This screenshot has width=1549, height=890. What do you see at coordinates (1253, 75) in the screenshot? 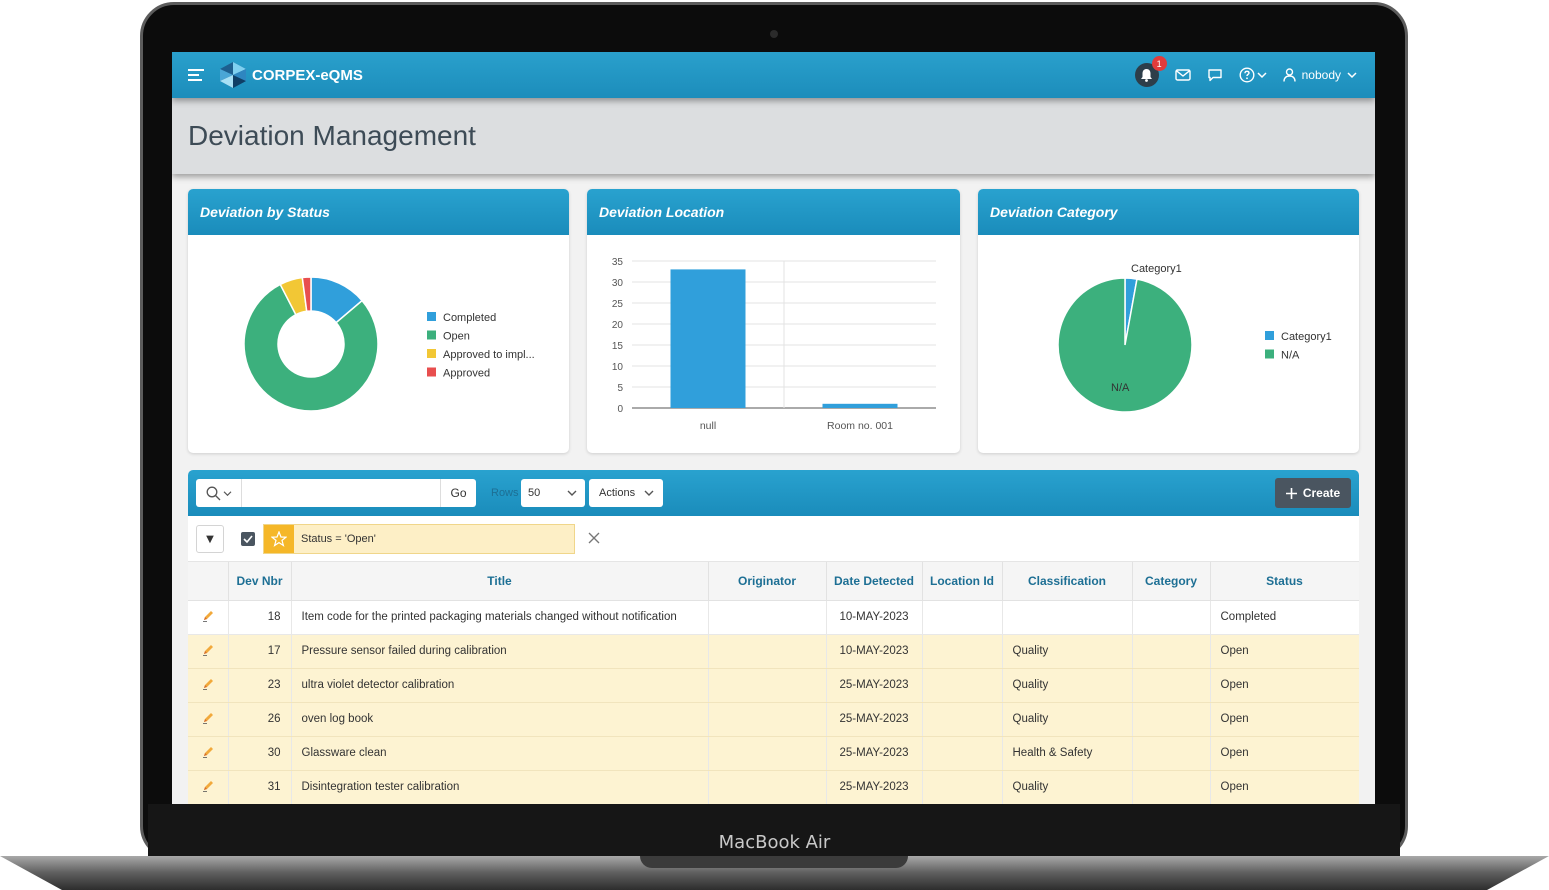
I see `help-menu` at bounding box center [1253, 75].